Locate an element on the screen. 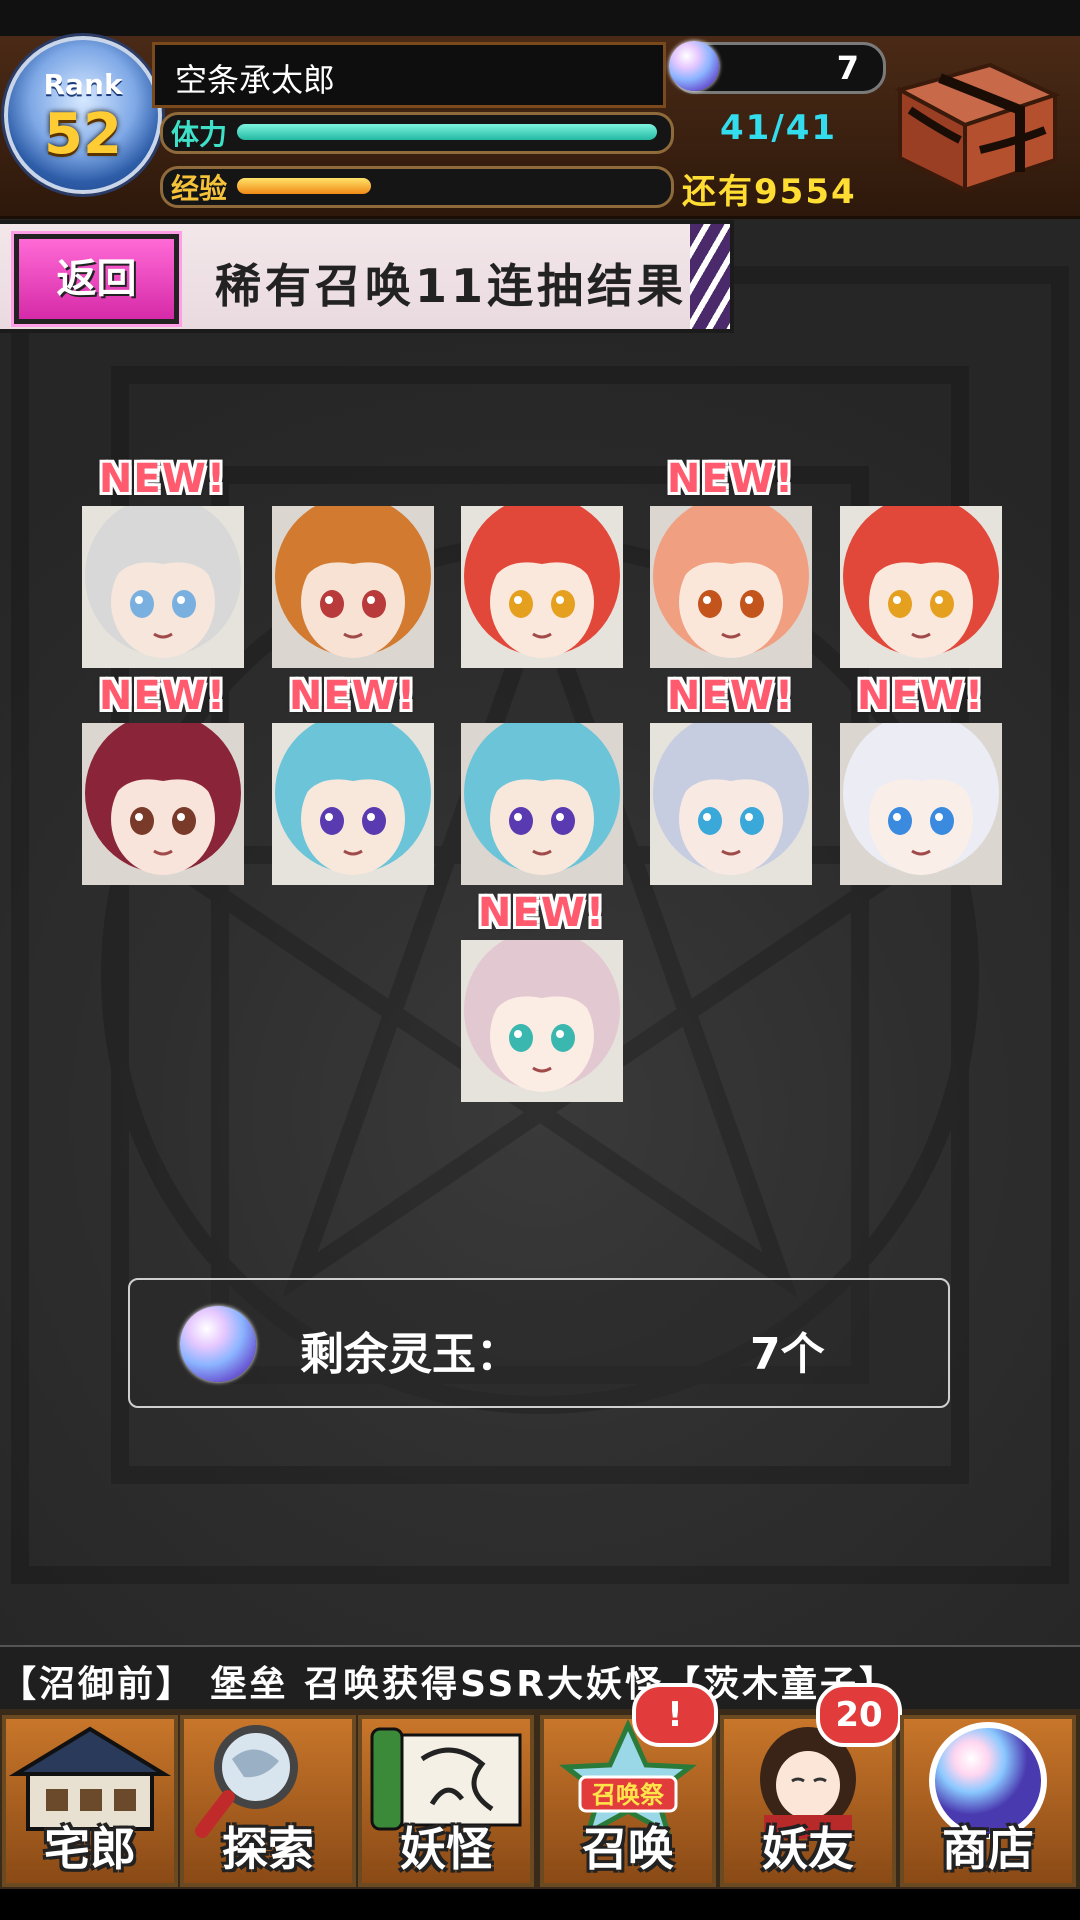 The image size is (1080, 1920). banner-stripe is located at coordinates (710, 276).